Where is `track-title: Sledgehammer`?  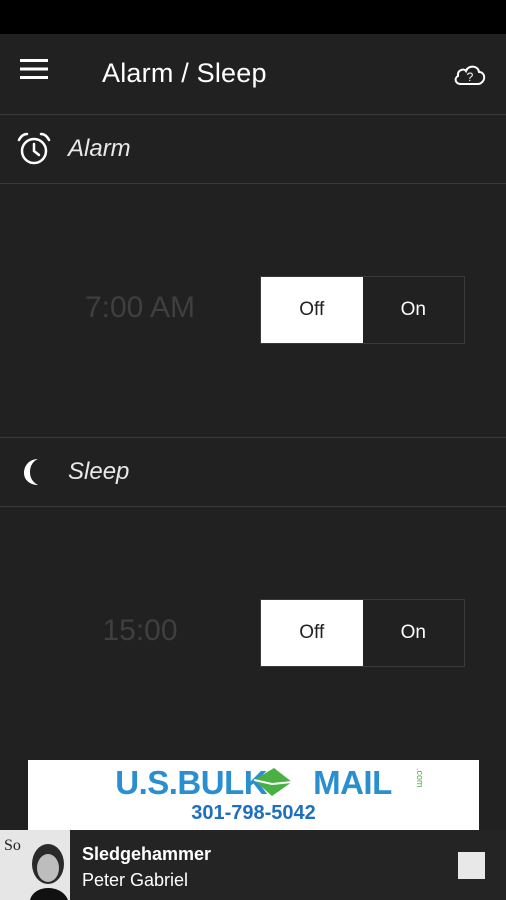 track-title: Sledgehammer is located at coordinates (147, 854).